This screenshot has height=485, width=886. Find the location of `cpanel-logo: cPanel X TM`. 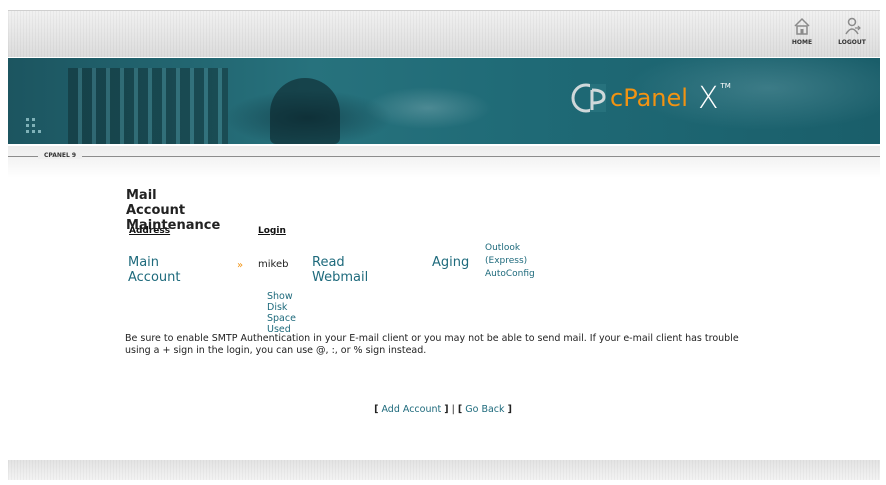

cpanel-logo: cPanel X TM is located at coordinates (649, 98).